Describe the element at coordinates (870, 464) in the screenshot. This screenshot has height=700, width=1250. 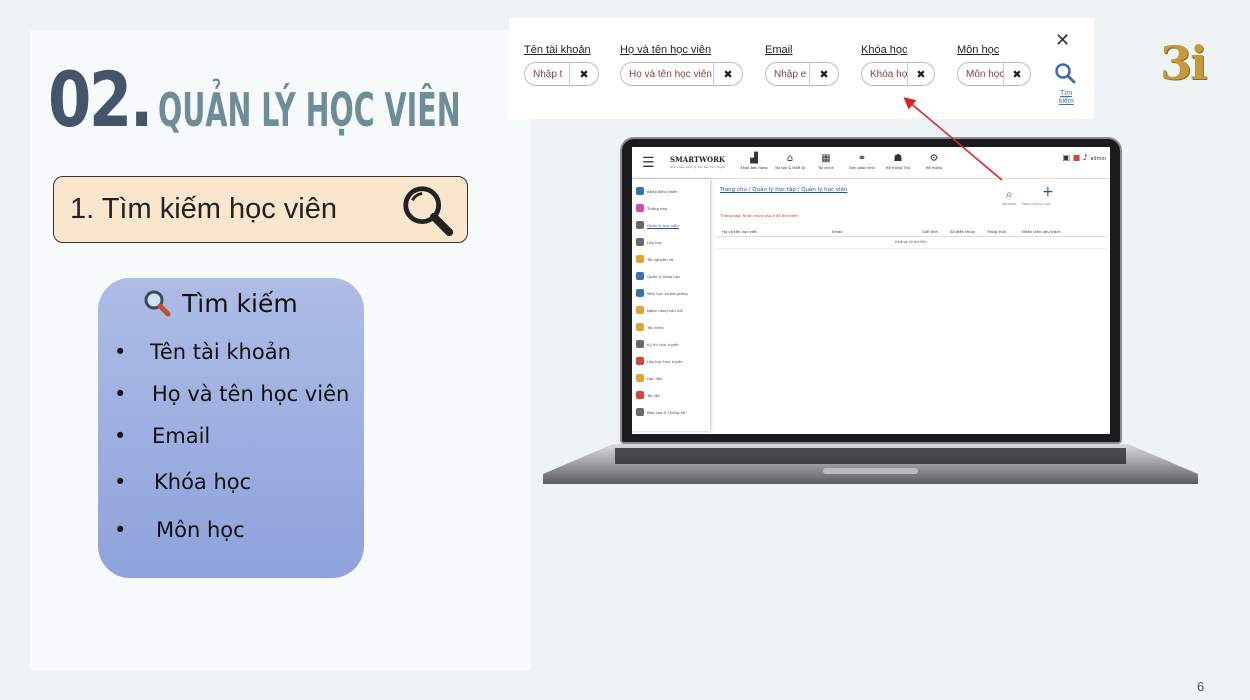
I see `laptop-base` at that location.